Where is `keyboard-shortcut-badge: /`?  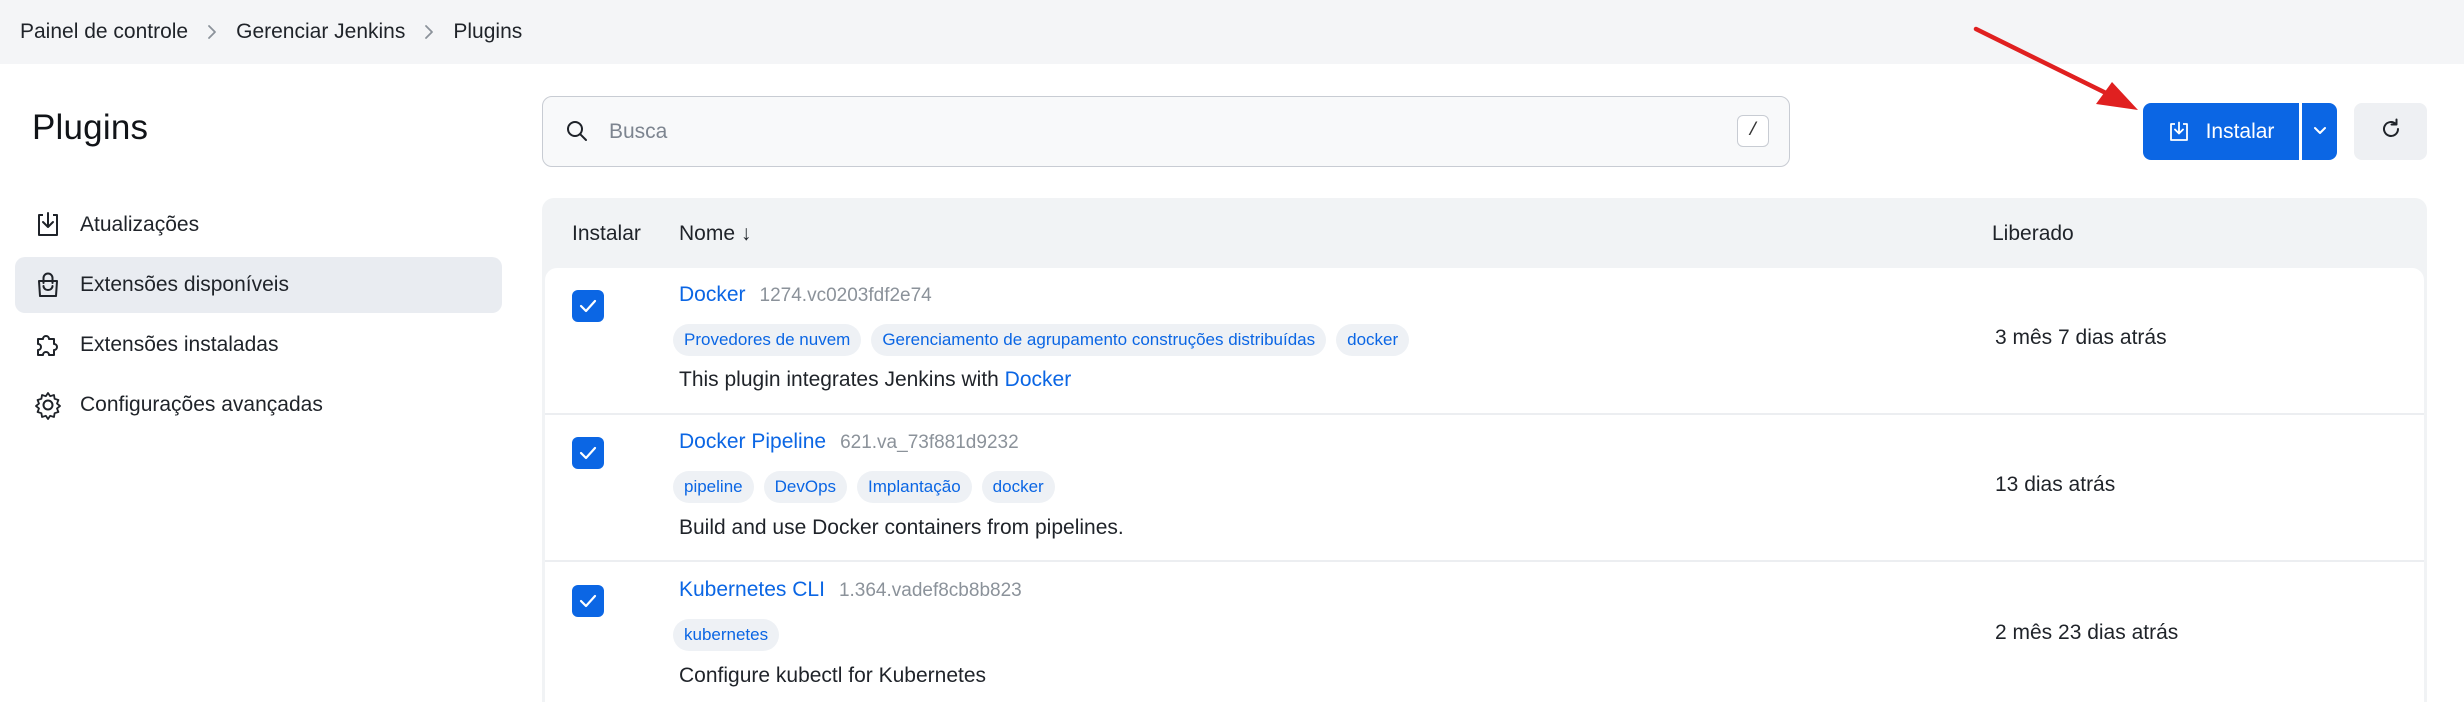 keyboard-shortcut-badge: / is located at coordinates (1753, 131).